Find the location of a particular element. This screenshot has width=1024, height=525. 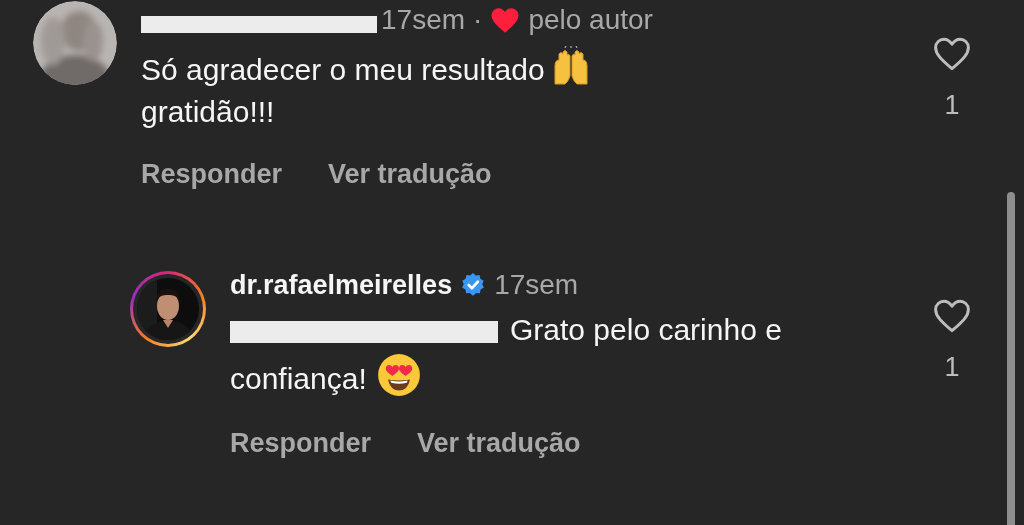

heart-eyes-emoji-icon is located at coordinates (398, 375).